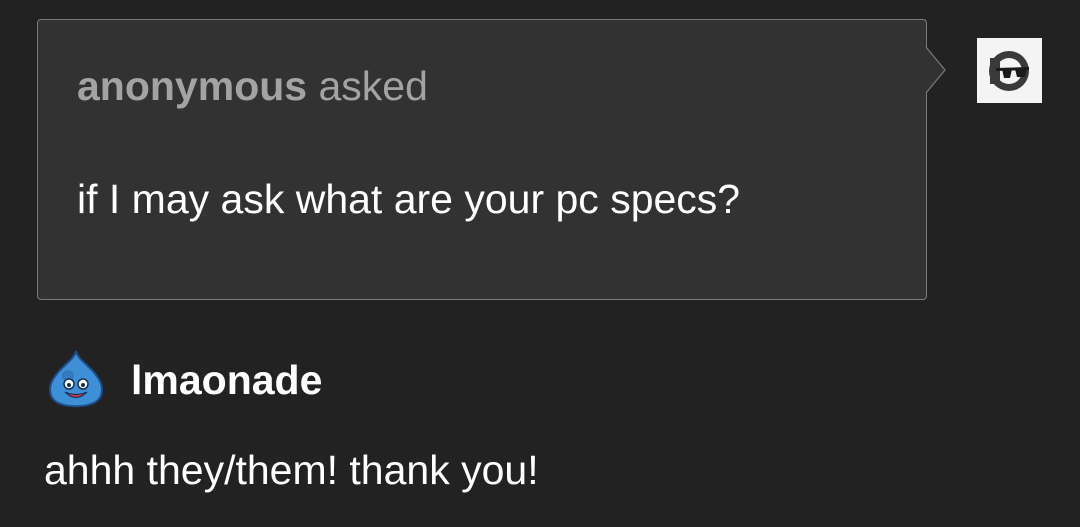  Describe the element at coordinates (291, 470) in the screenshot. I see `answer-text: ahhh they/them! thank you!` at that location.